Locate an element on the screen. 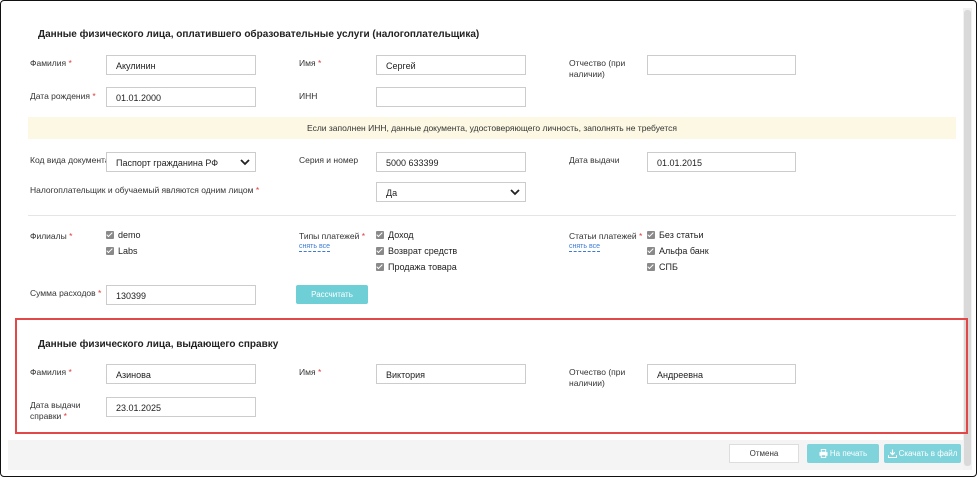 The image size is (979, 479). taxpayer-middle-name-label: Отчество (при наличии) is located at coordinates (597, 68).